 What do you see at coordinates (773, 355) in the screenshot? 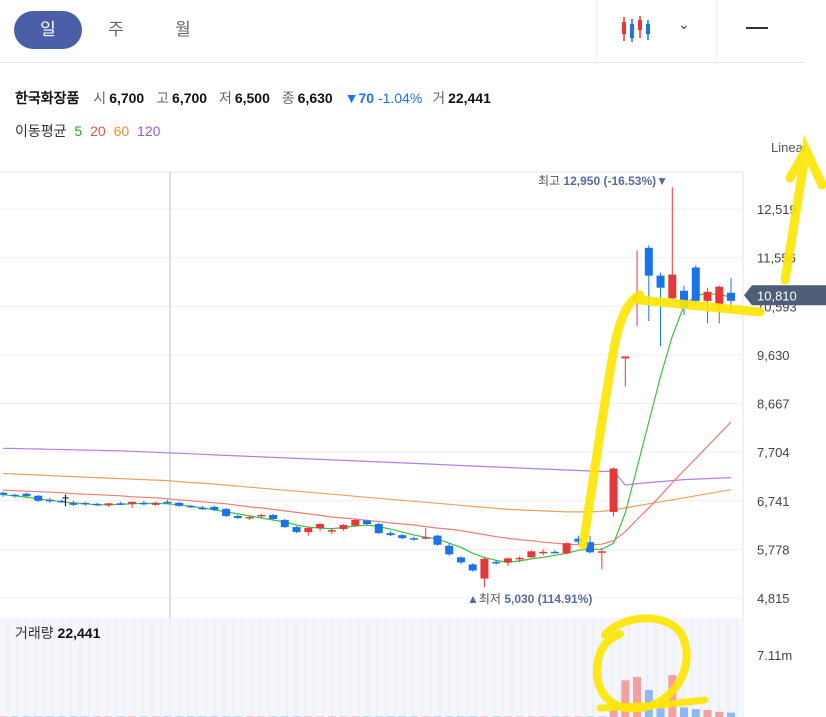
I see `y-tick-label: 9,630` at bounding box center [773, 355].